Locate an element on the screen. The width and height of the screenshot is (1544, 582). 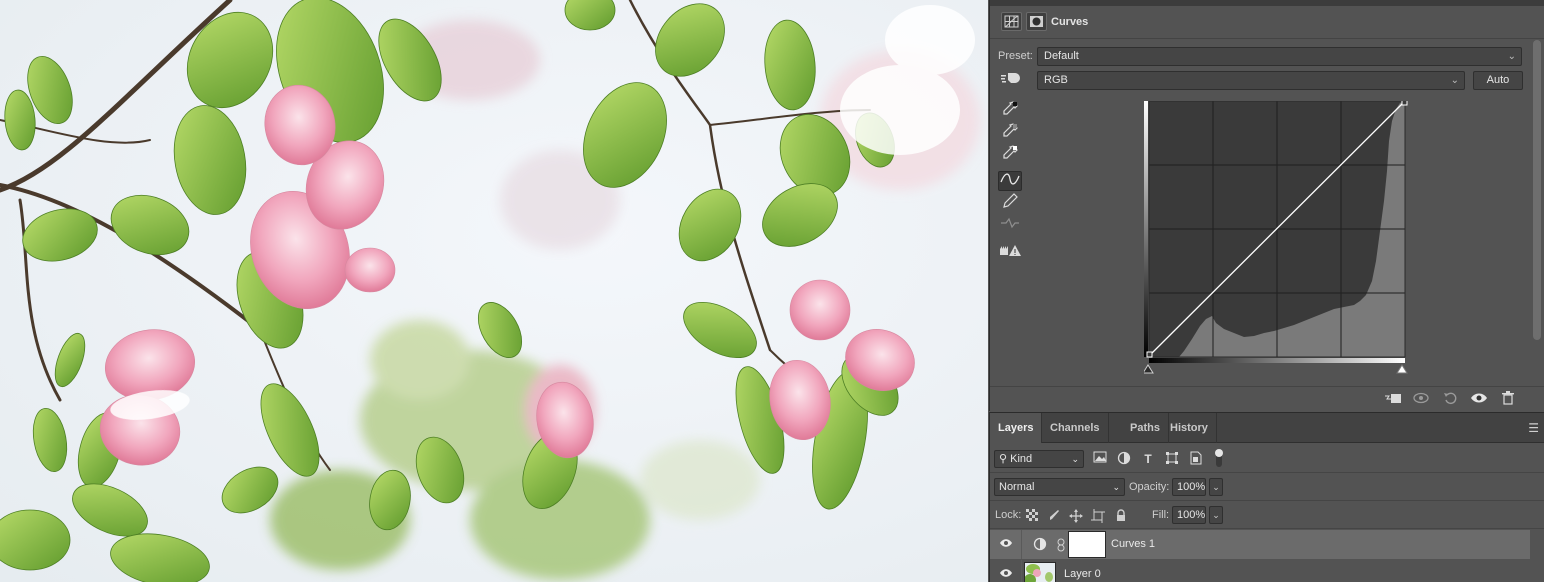
clipping-warning-icon is located at coordinates (1010, 253).